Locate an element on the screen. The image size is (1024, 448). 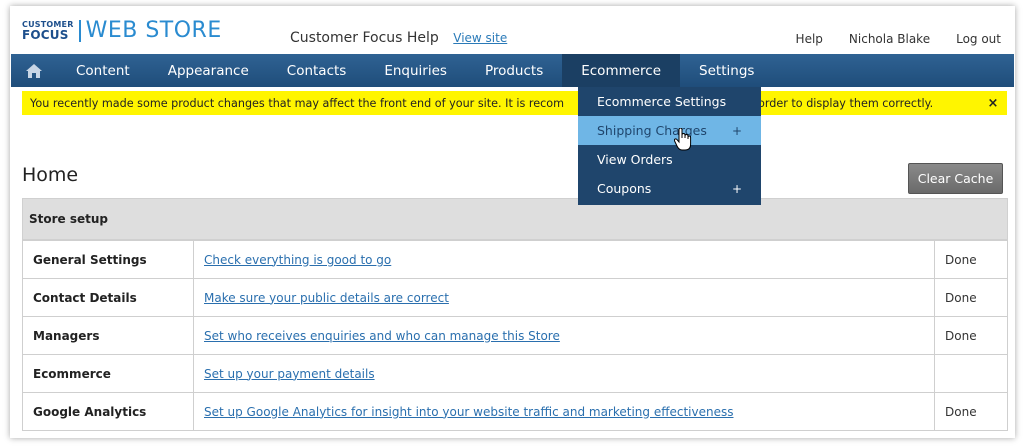
help-link: Help is located at coordinates (809, 39).